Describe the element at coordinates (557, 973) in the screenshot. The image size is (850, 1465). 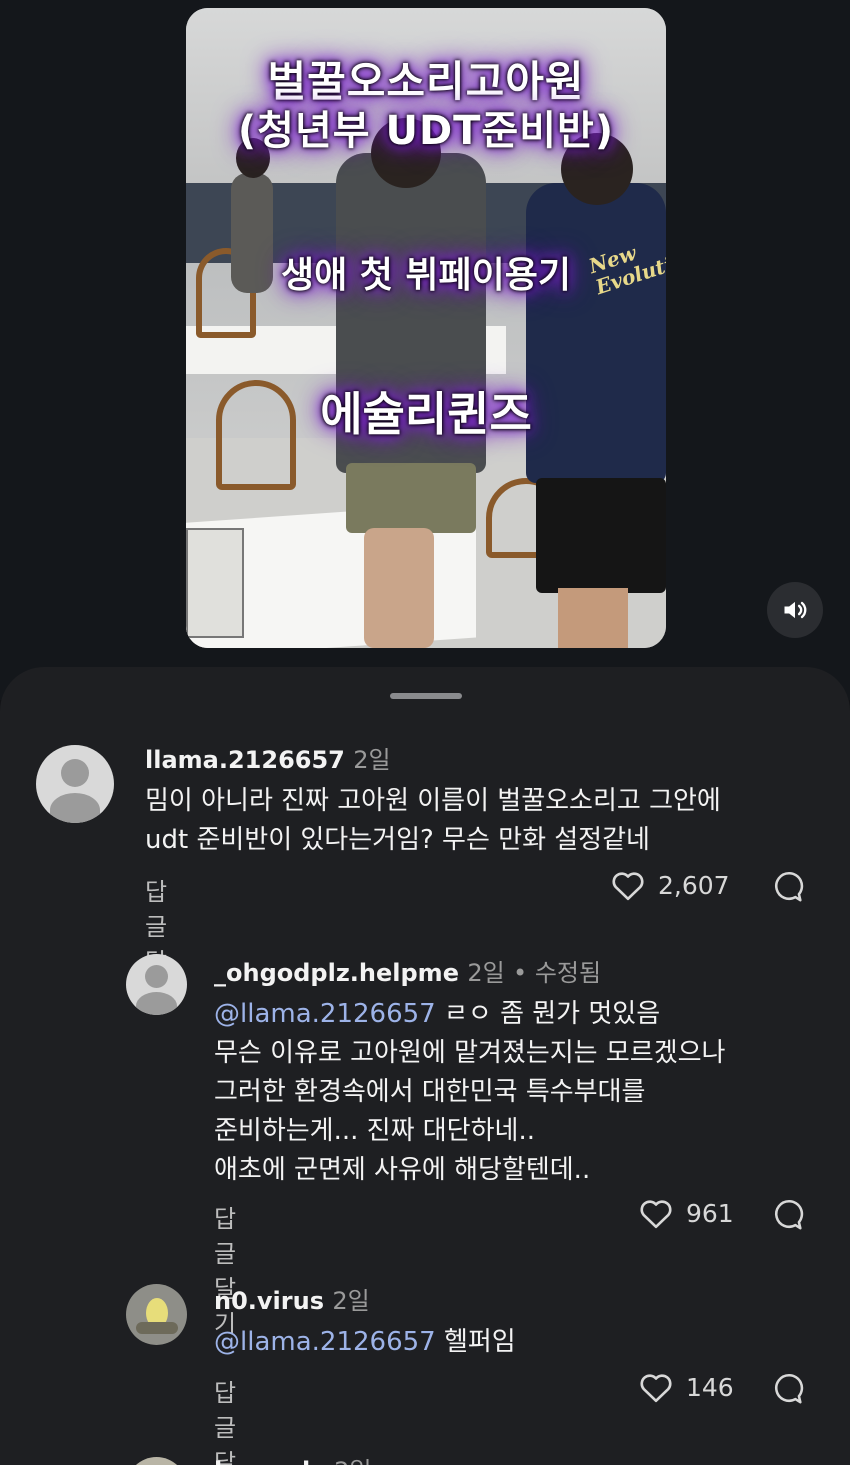
I see `edited-label: • 수정됨` at that location.